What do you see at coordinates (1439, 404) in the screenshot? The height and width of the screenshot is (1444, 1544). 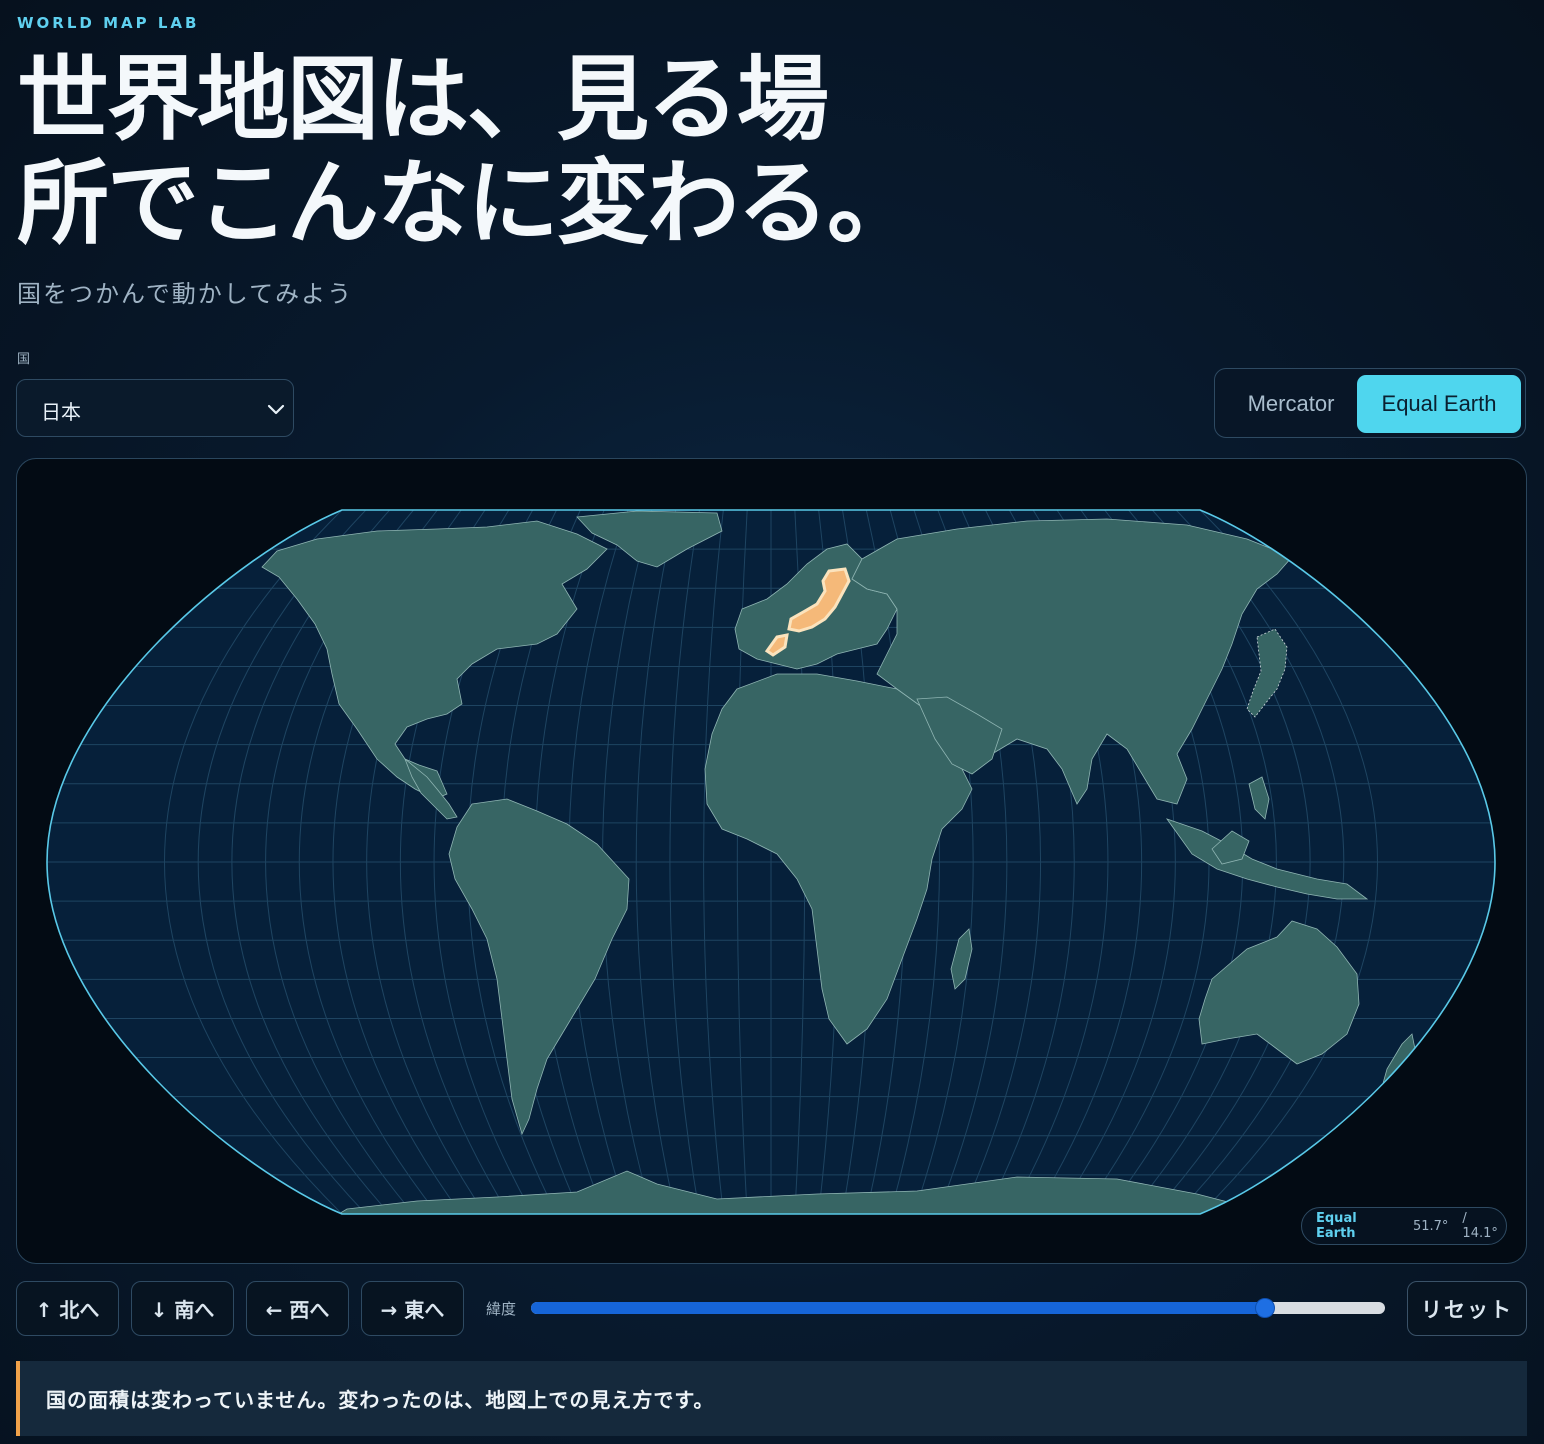 I see `projection-option-equal-earth: Equal Earth` at bounding box center [1439, 404].